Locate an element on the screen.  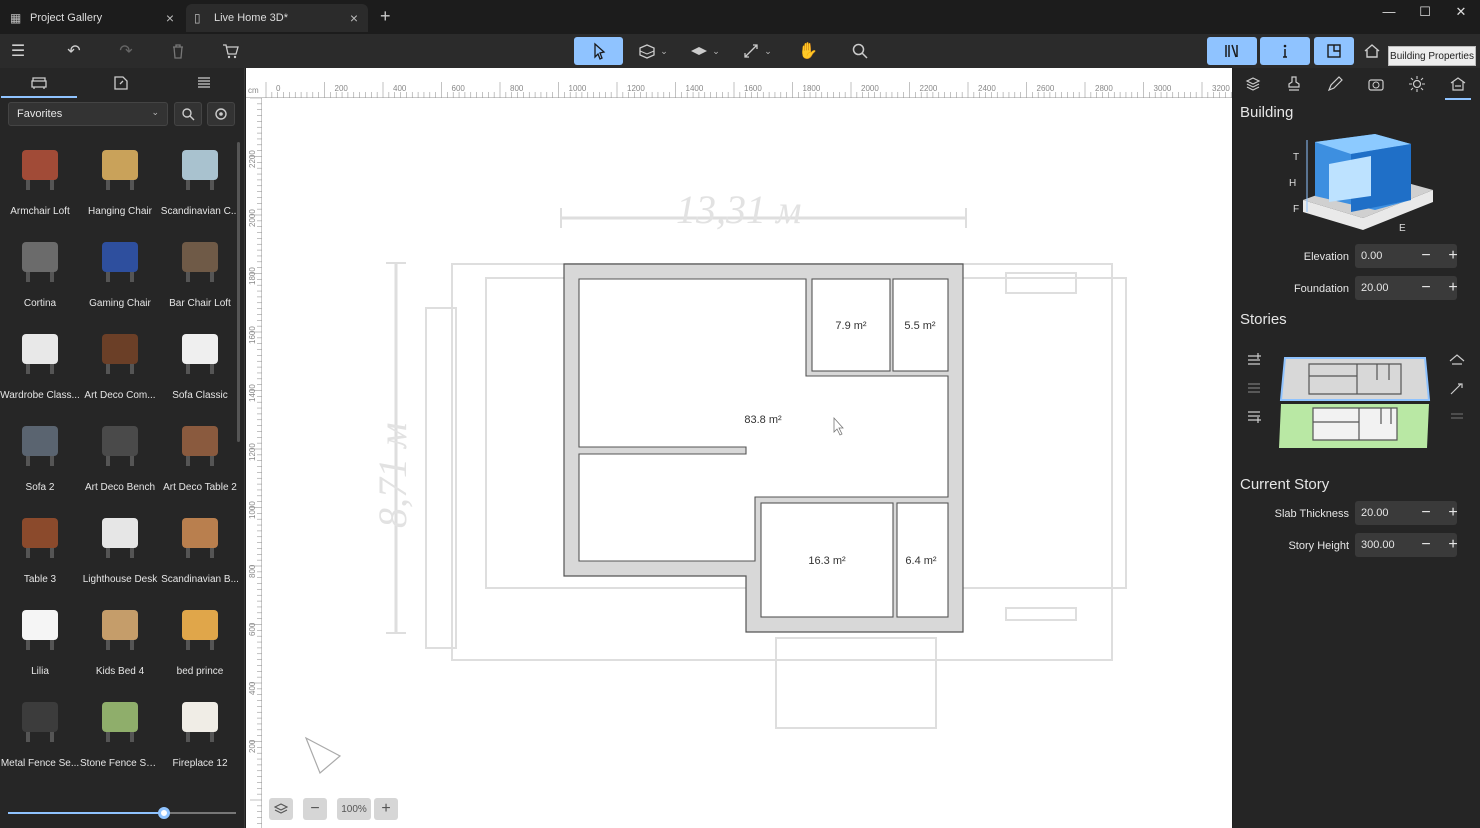
pencil-icon is located at coordinates (1335, 84).